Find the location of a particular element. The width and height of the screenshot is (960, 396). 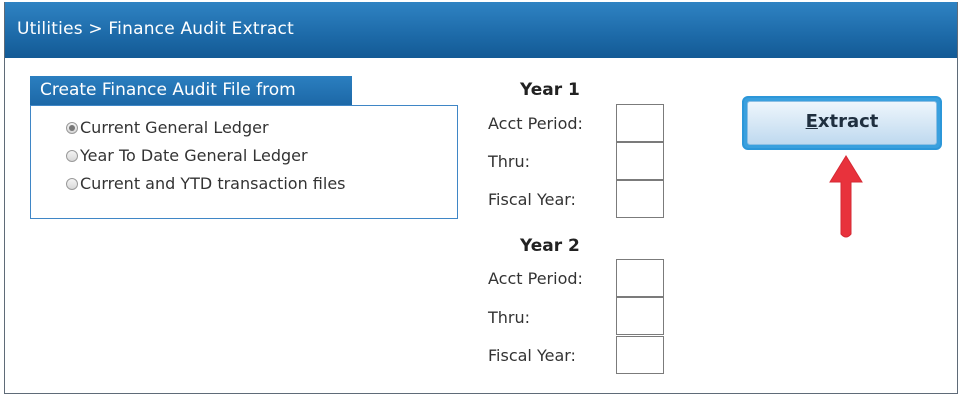

year2-thru-input is located at coordinates (640, 316).